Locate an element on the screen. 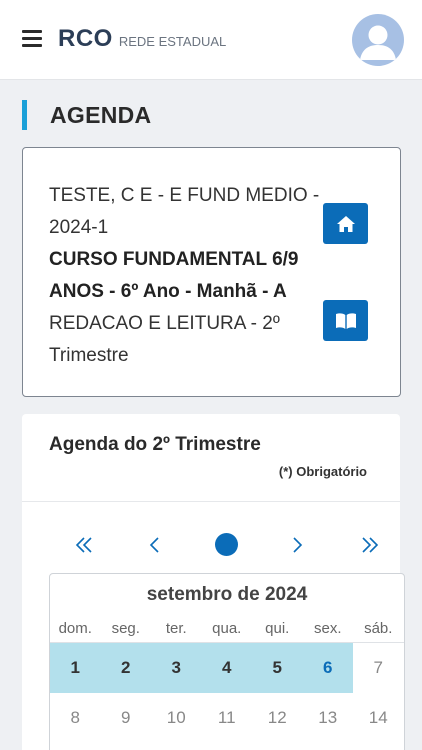  title-accent-bar is located at coordinates (24, 115).